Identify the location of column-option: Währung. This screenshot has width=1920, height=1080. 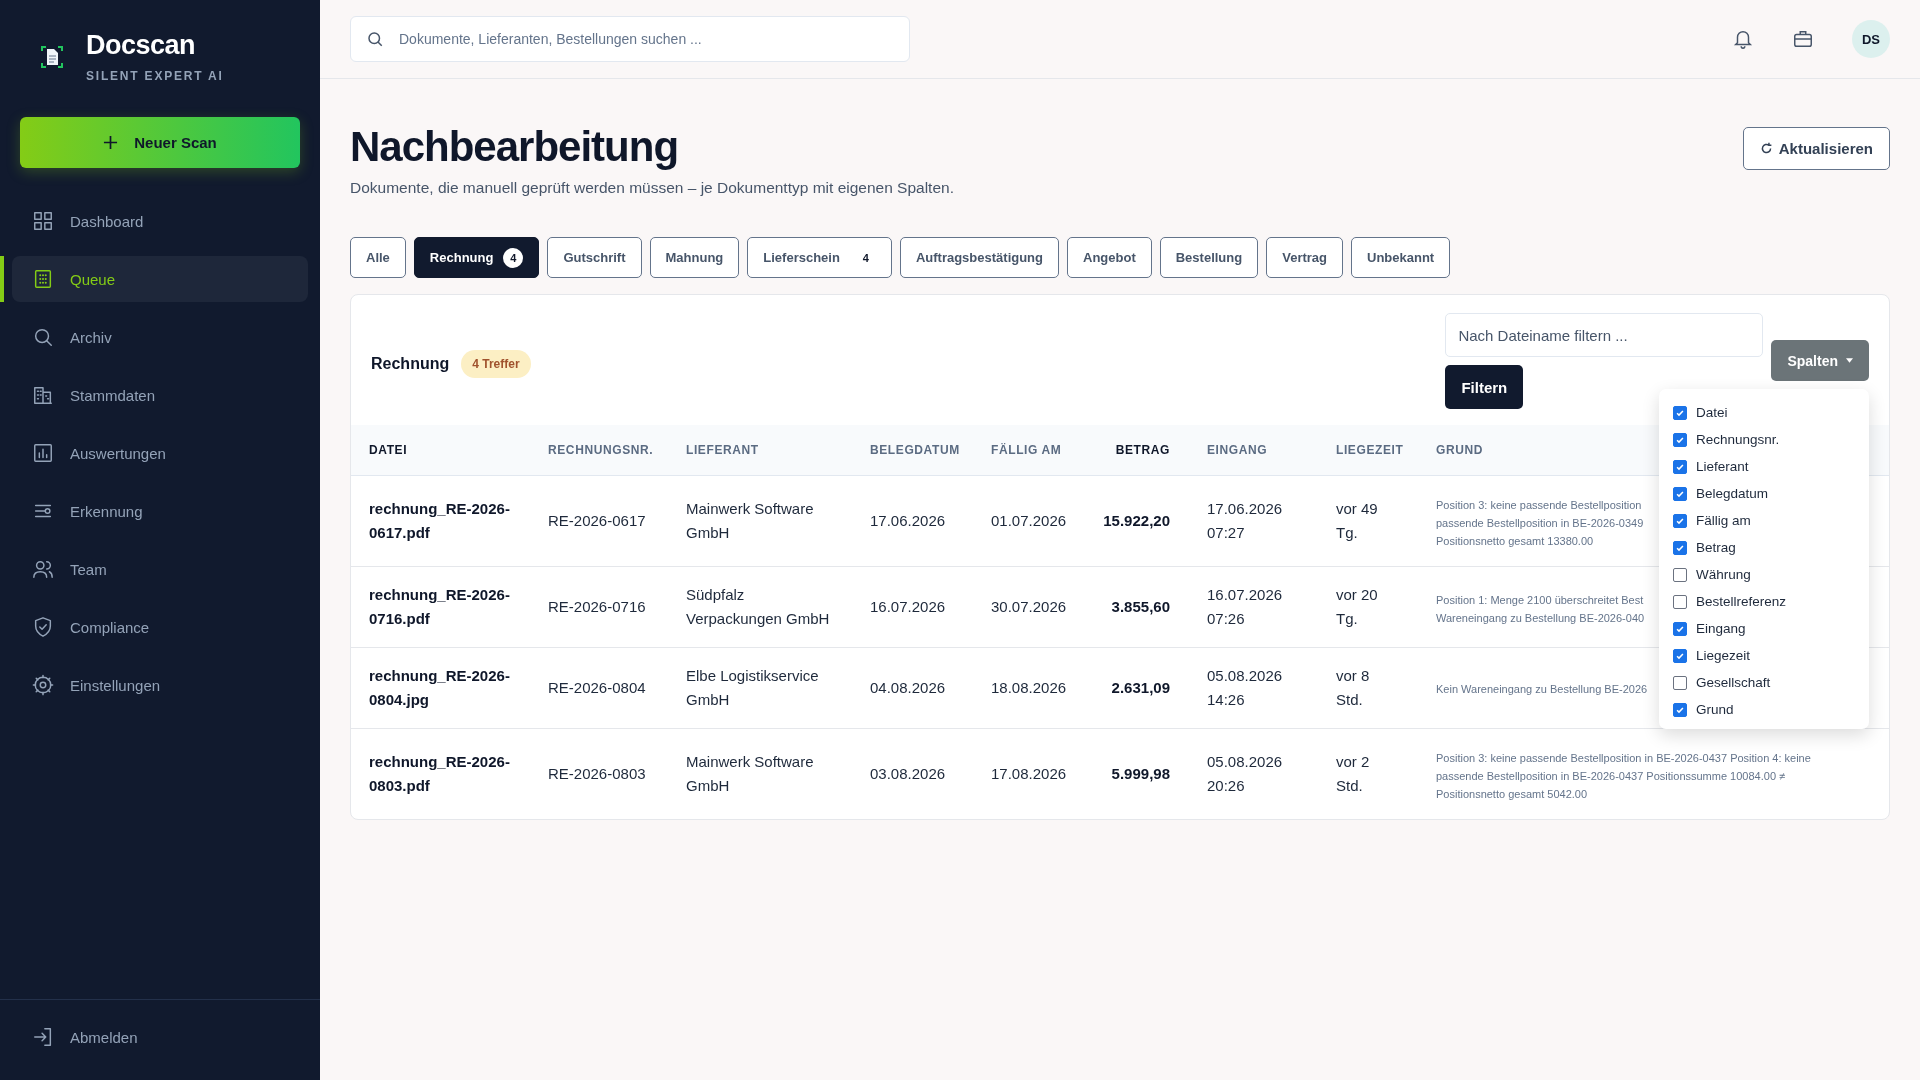
(1764, 574).